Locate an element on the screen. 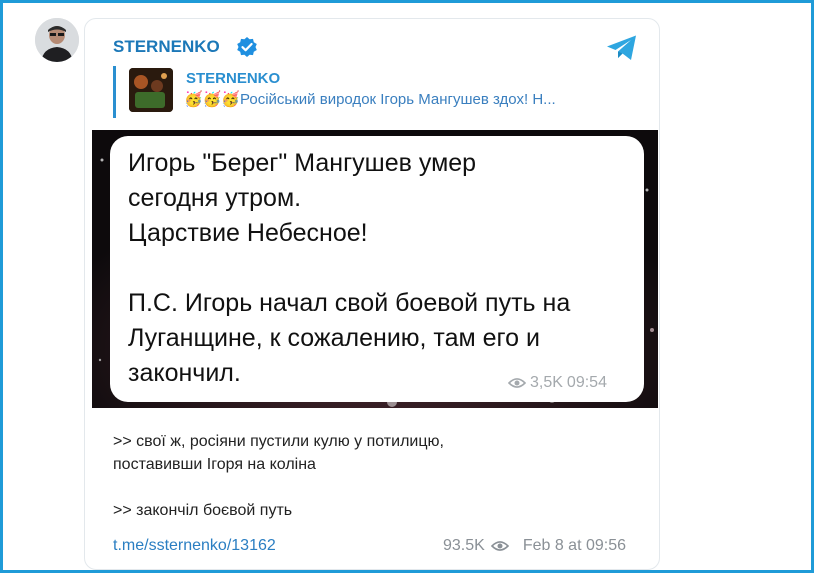  verified-badge-icon is located at coordinates (247, 47).